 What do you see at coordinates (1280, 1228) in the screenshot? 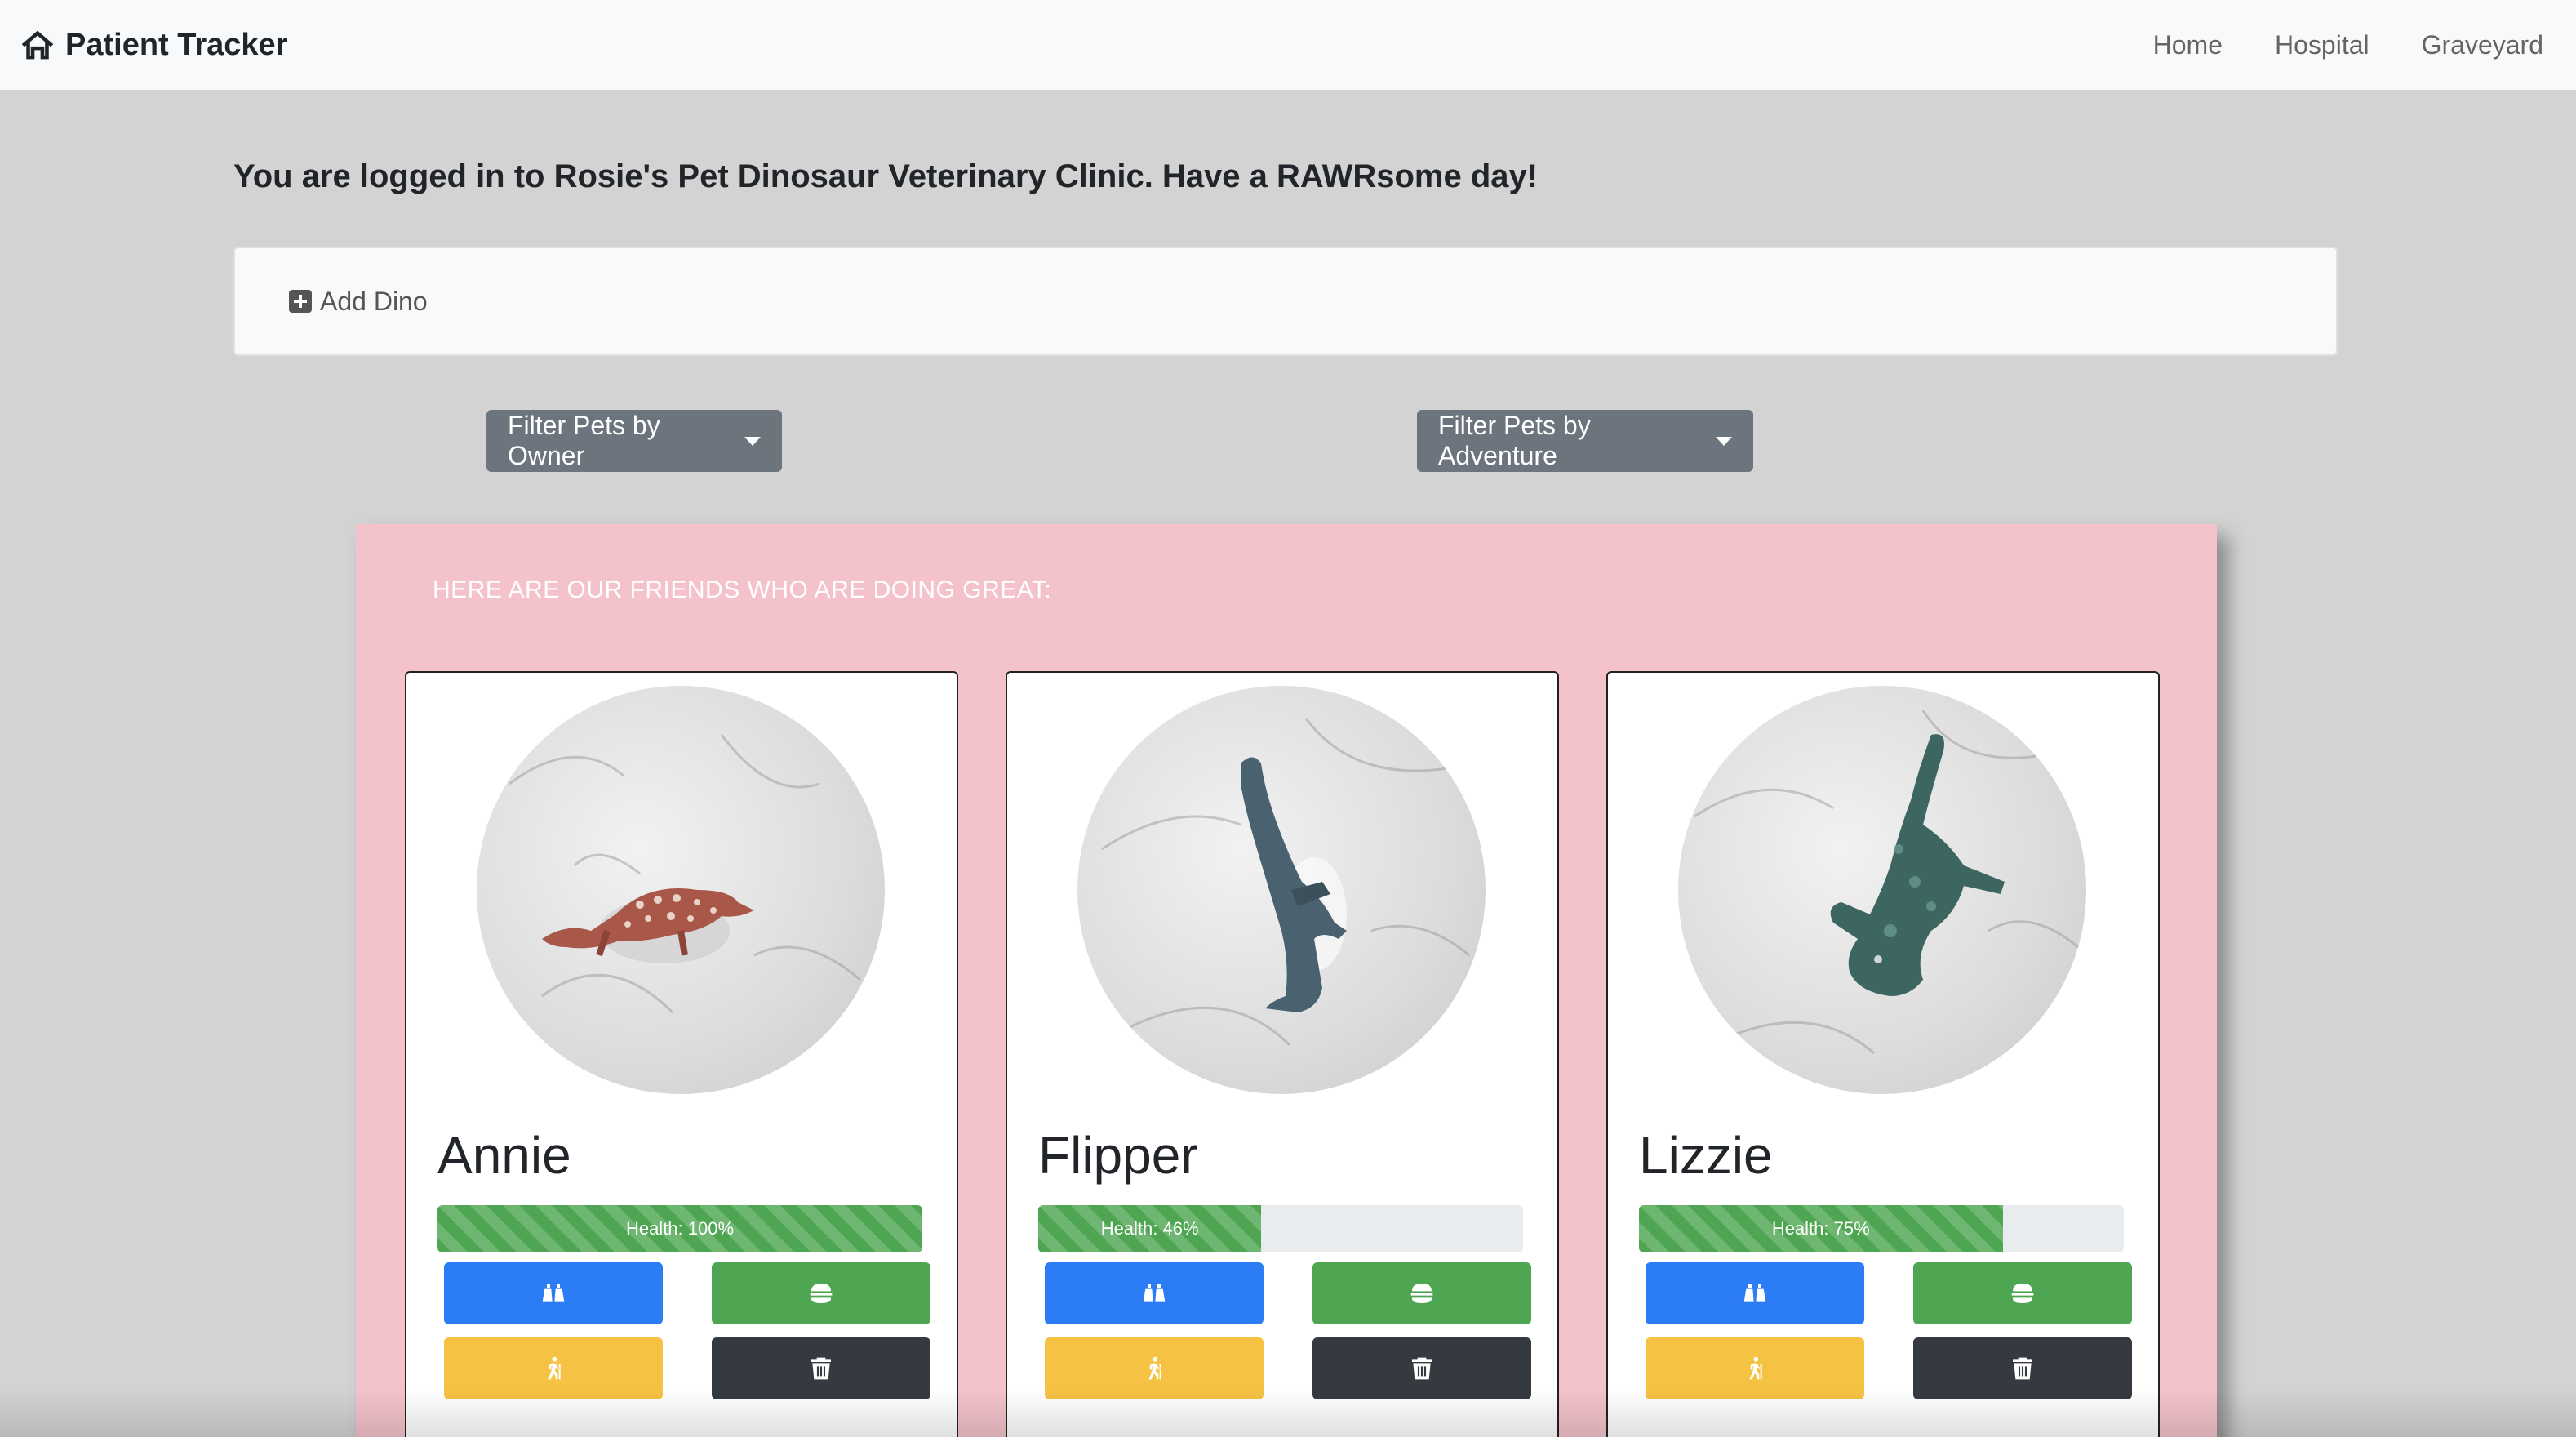
I see `health-progress: Health: 46%` at bounding box center [1280, 1228].